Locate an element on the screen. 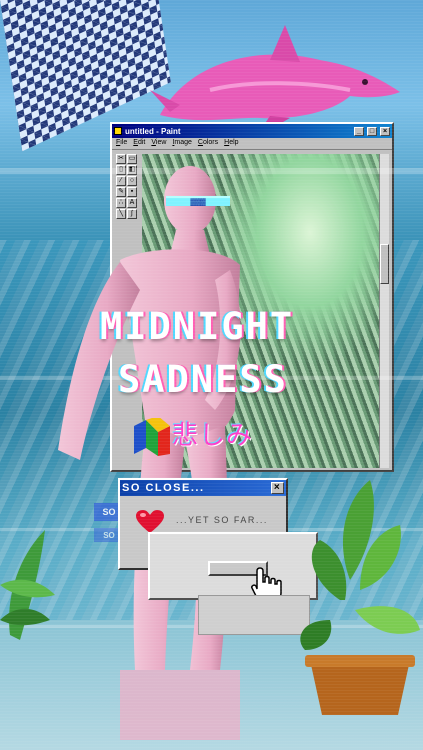  glitch-gray-panel is located at coordinates (254, 615).